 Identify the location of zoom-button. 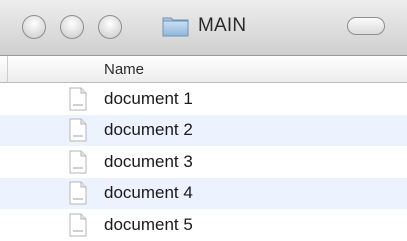
(110, 27).